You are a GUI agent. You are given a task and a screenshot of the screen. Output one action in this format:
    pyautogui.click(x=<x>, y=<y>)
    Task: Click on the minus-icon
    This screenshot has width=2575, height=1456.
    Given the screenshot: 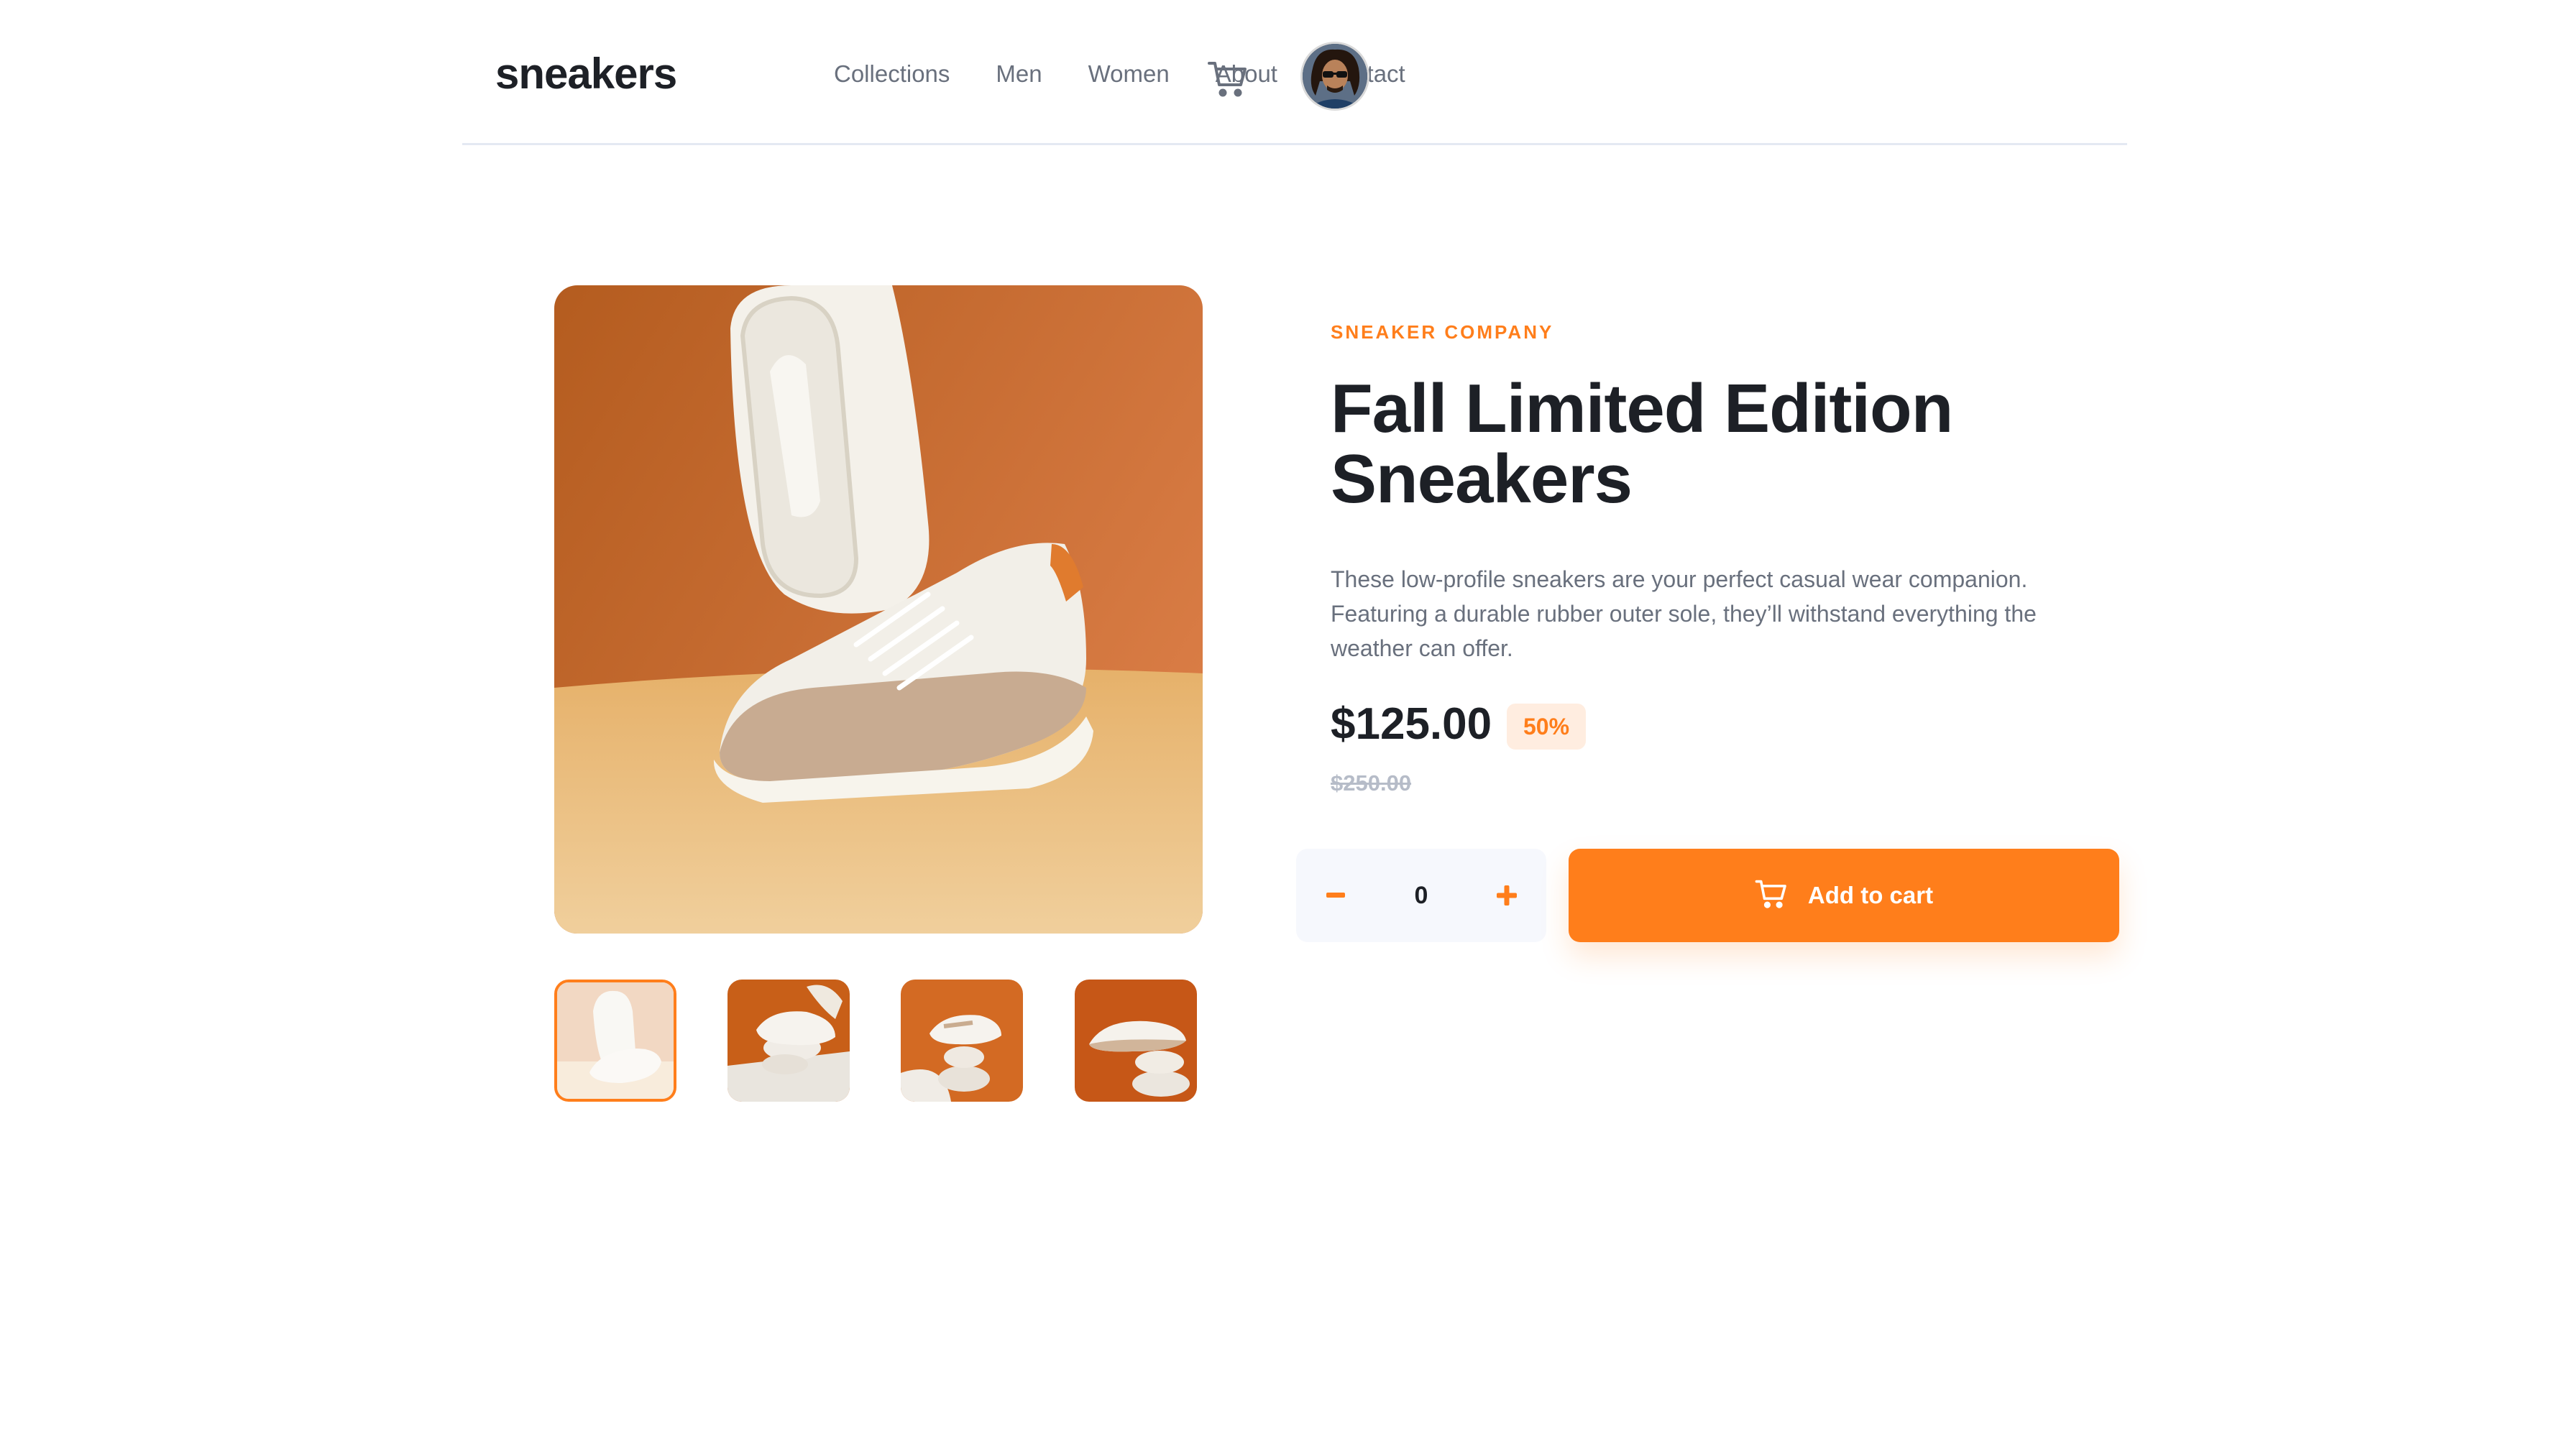 What is the action you would take?
    pyautogui.click(x=1335, y=895)
    